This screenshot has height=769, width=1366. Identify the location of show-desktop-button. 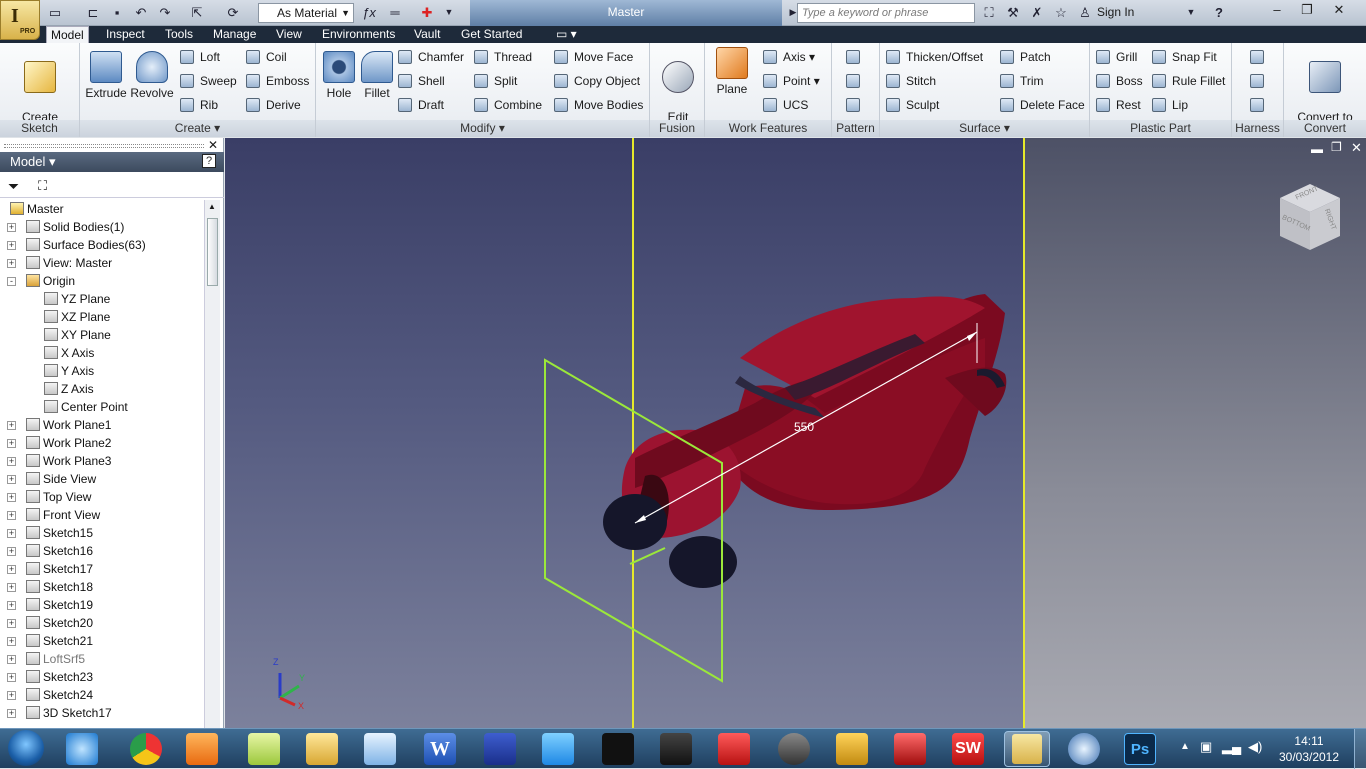
(1360, 749).